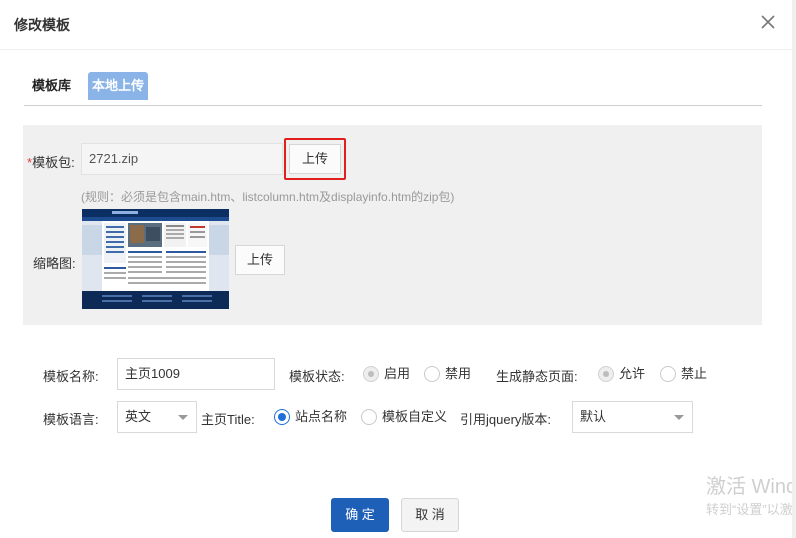 This screenshot has height=538, width=796. I want to click on template-name-input: 主页1009, so click(196, 374).